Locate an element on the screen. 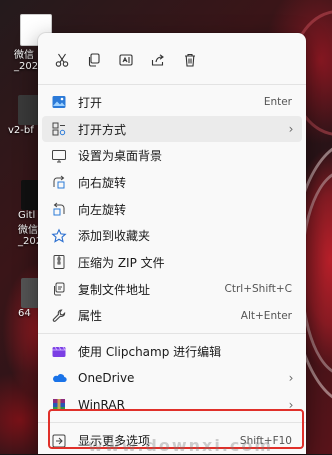  menu-item-label: 复制文件地址 is located at coordinates (114, 289).